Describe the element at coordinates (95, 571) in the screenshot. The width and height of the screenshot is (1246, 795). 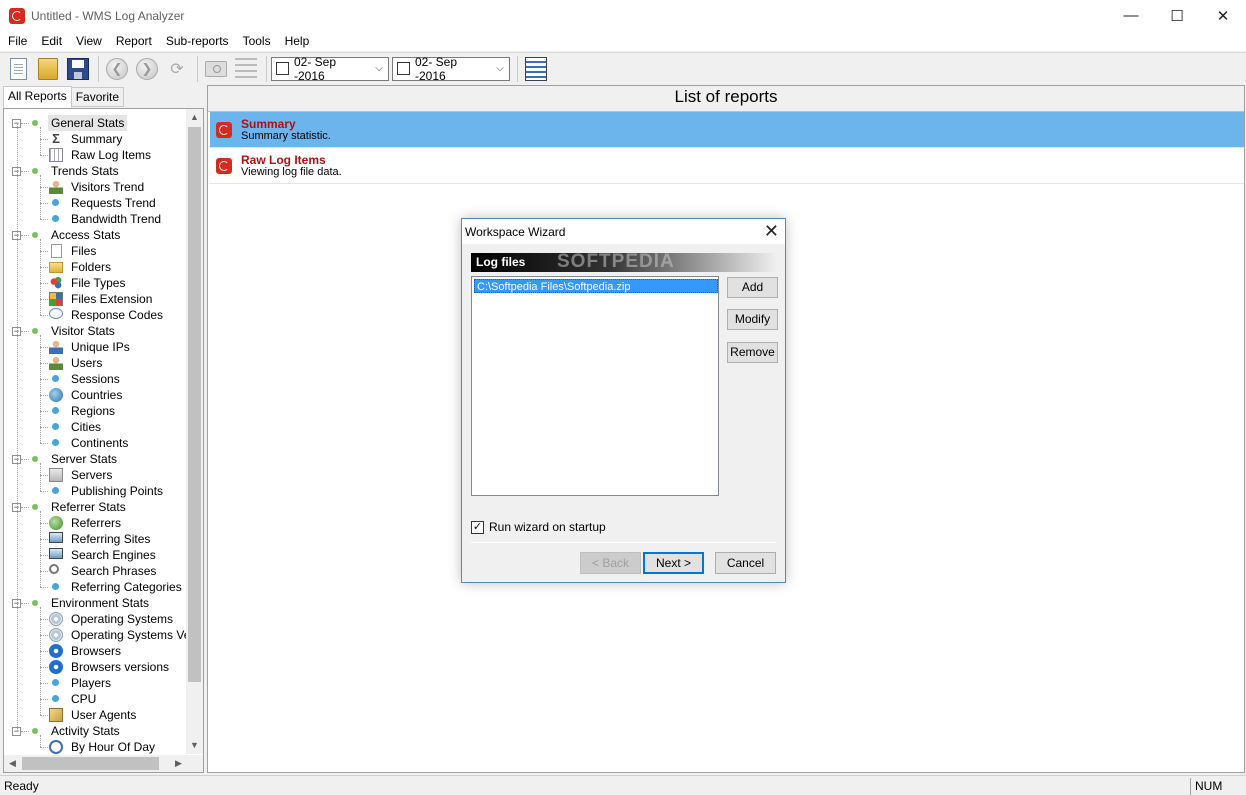
I see `tree-item: Search Phrases` at that location.